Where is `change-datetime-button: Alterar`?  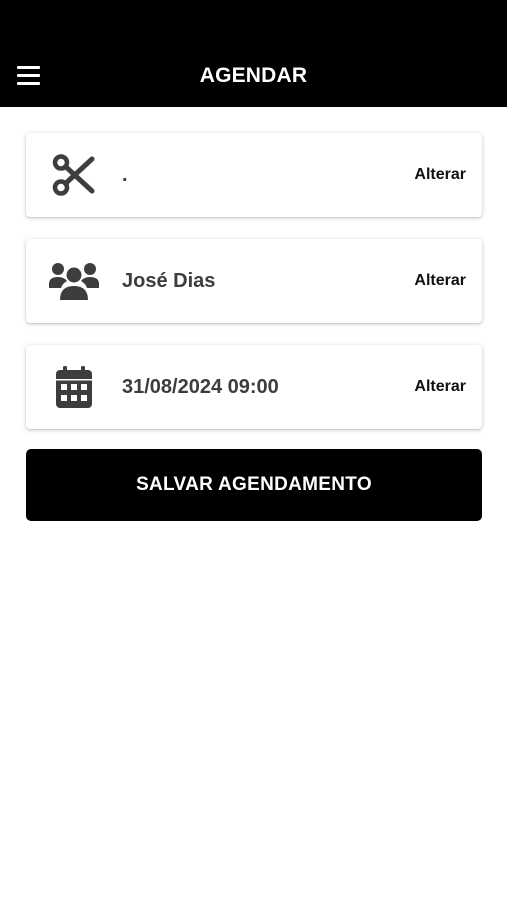 change-datetime-button: Alterar is located at coordinates (440, 387).